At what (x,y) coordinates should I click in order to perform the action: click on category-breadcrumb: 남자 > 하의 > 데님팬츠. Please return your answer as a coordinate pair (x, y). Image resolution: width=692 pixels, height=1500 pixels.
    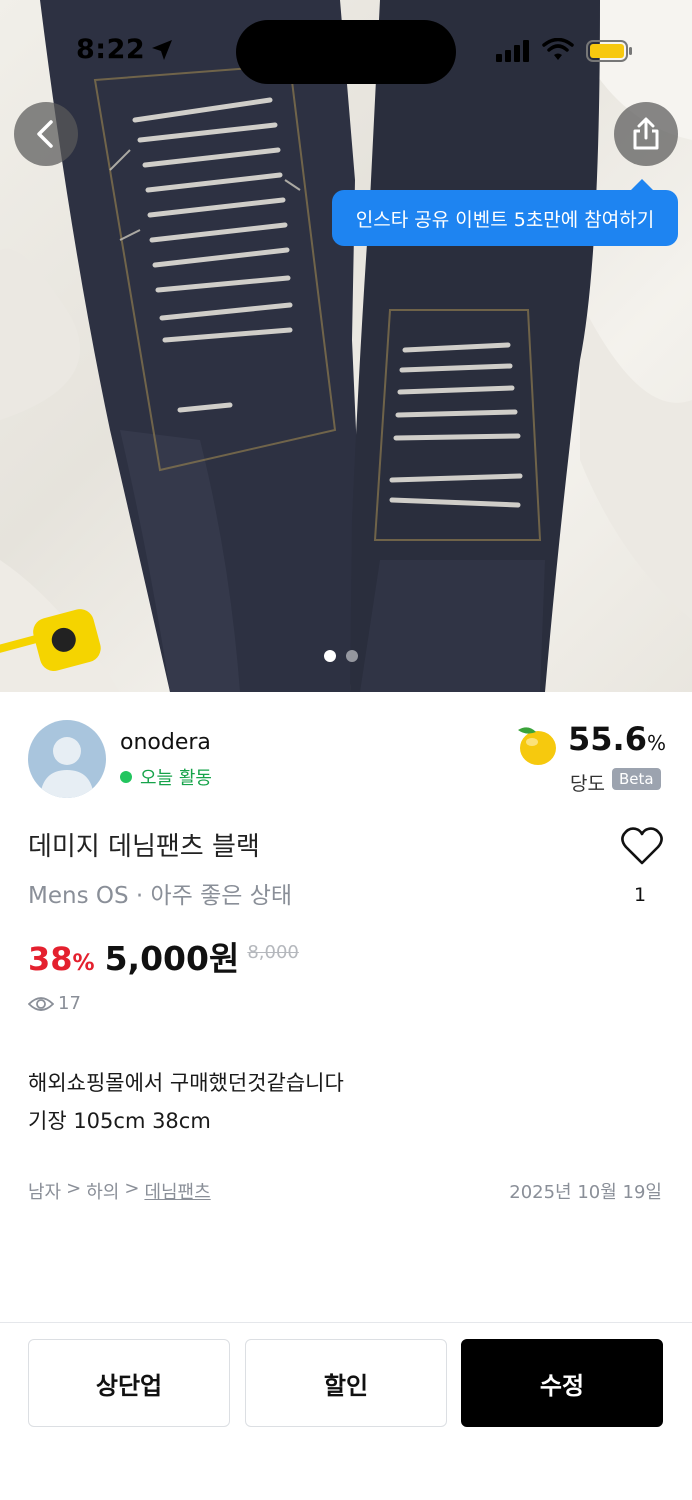
    Looking at the image, I should click on (119, 1191).